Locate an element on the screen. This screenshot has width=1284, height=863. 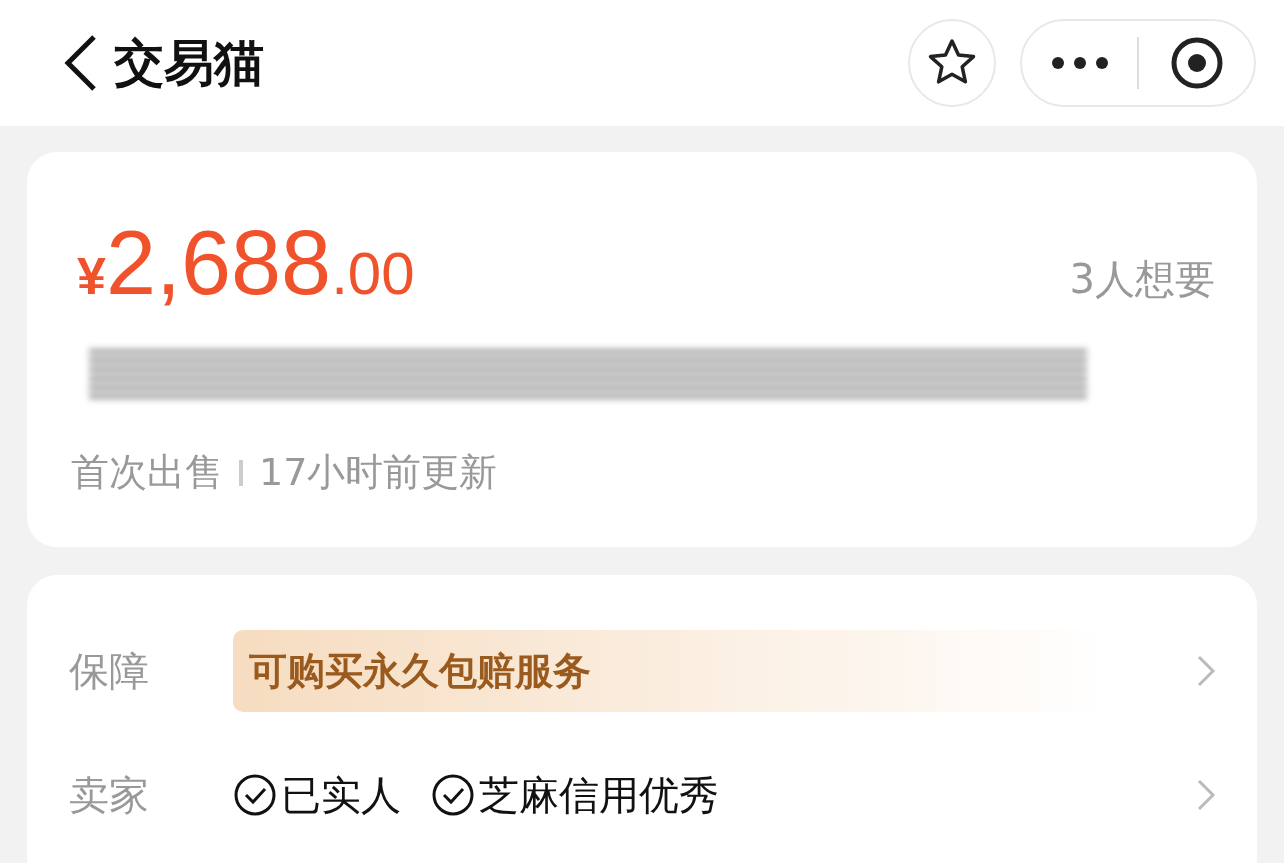
meta-text: 首次出售 is located at coordinates (147, 472).